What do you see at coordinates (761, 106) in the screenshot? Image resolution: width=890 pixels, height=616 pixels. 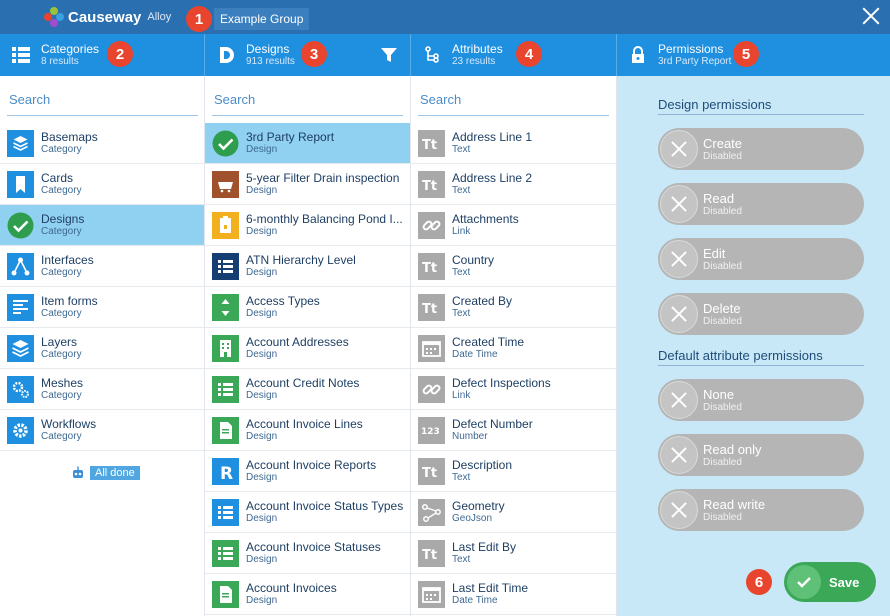 I see `design-permissions-heading: Design permissions` at bounding box center [761, 106].